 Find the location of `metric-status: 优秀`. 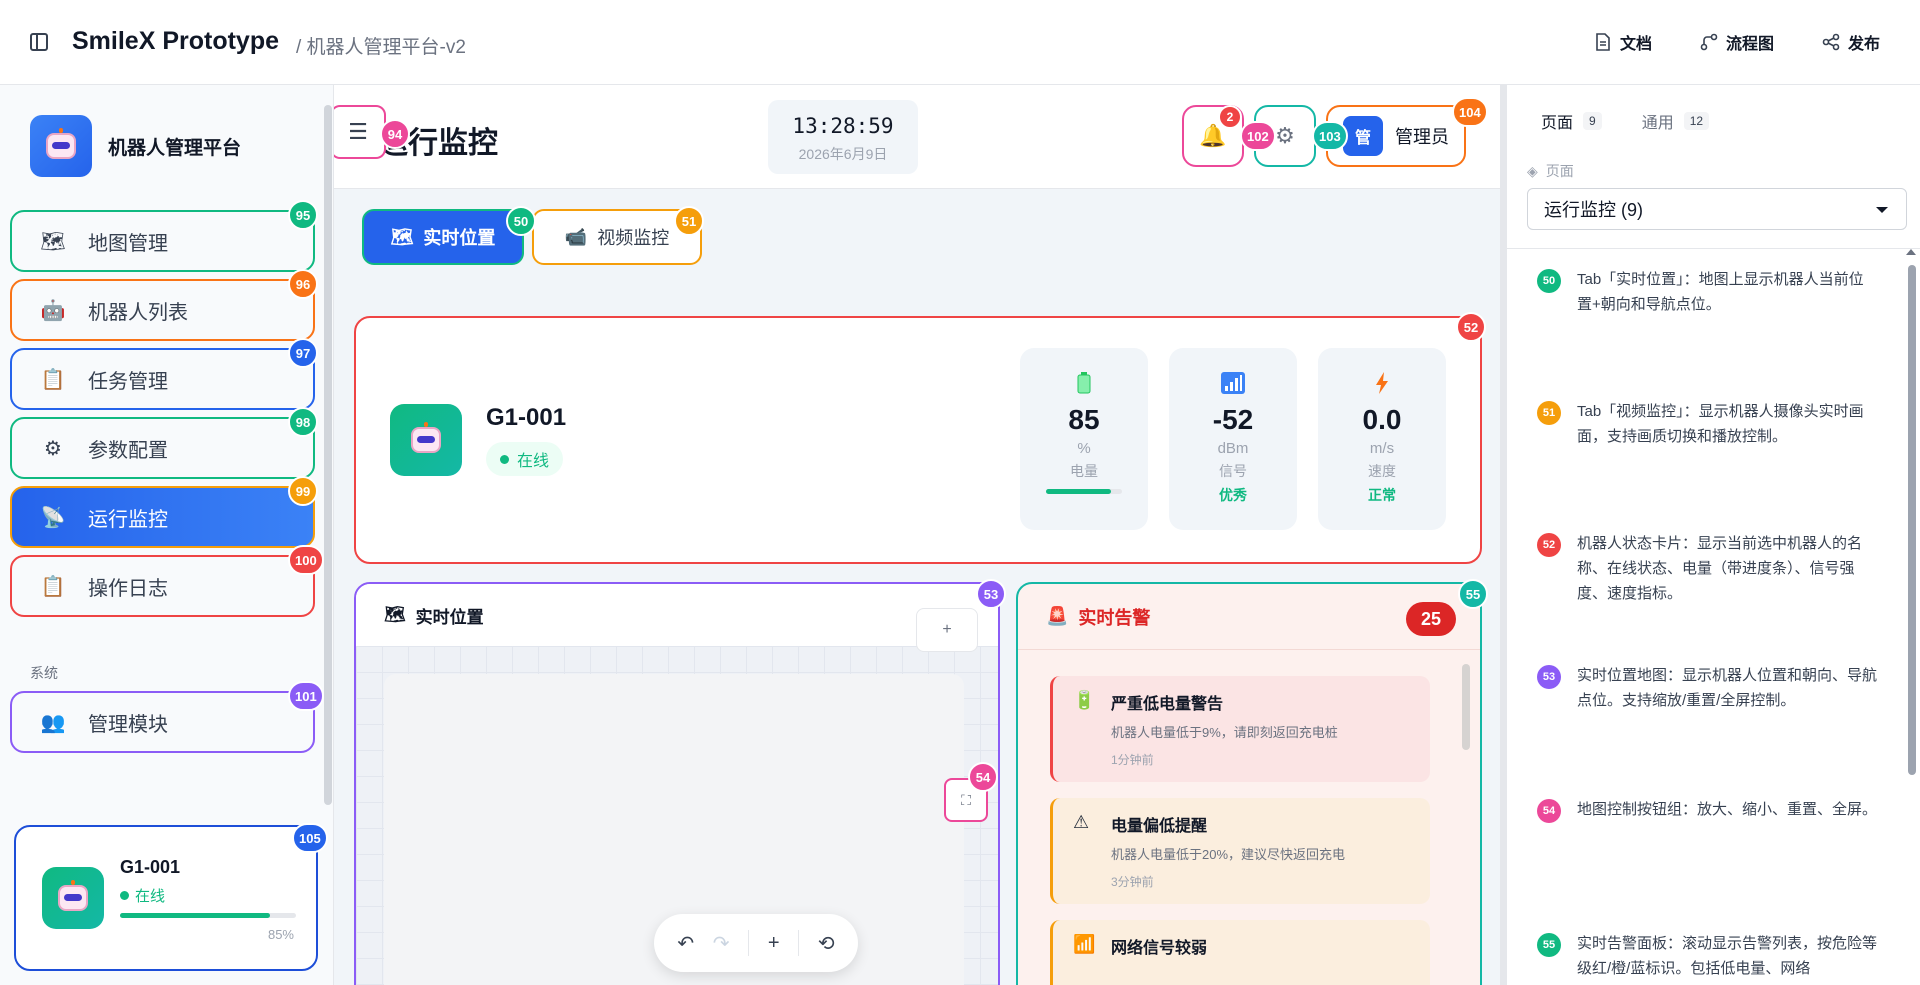

metric-status: 优秀 is located at coordinates (1233, 495).